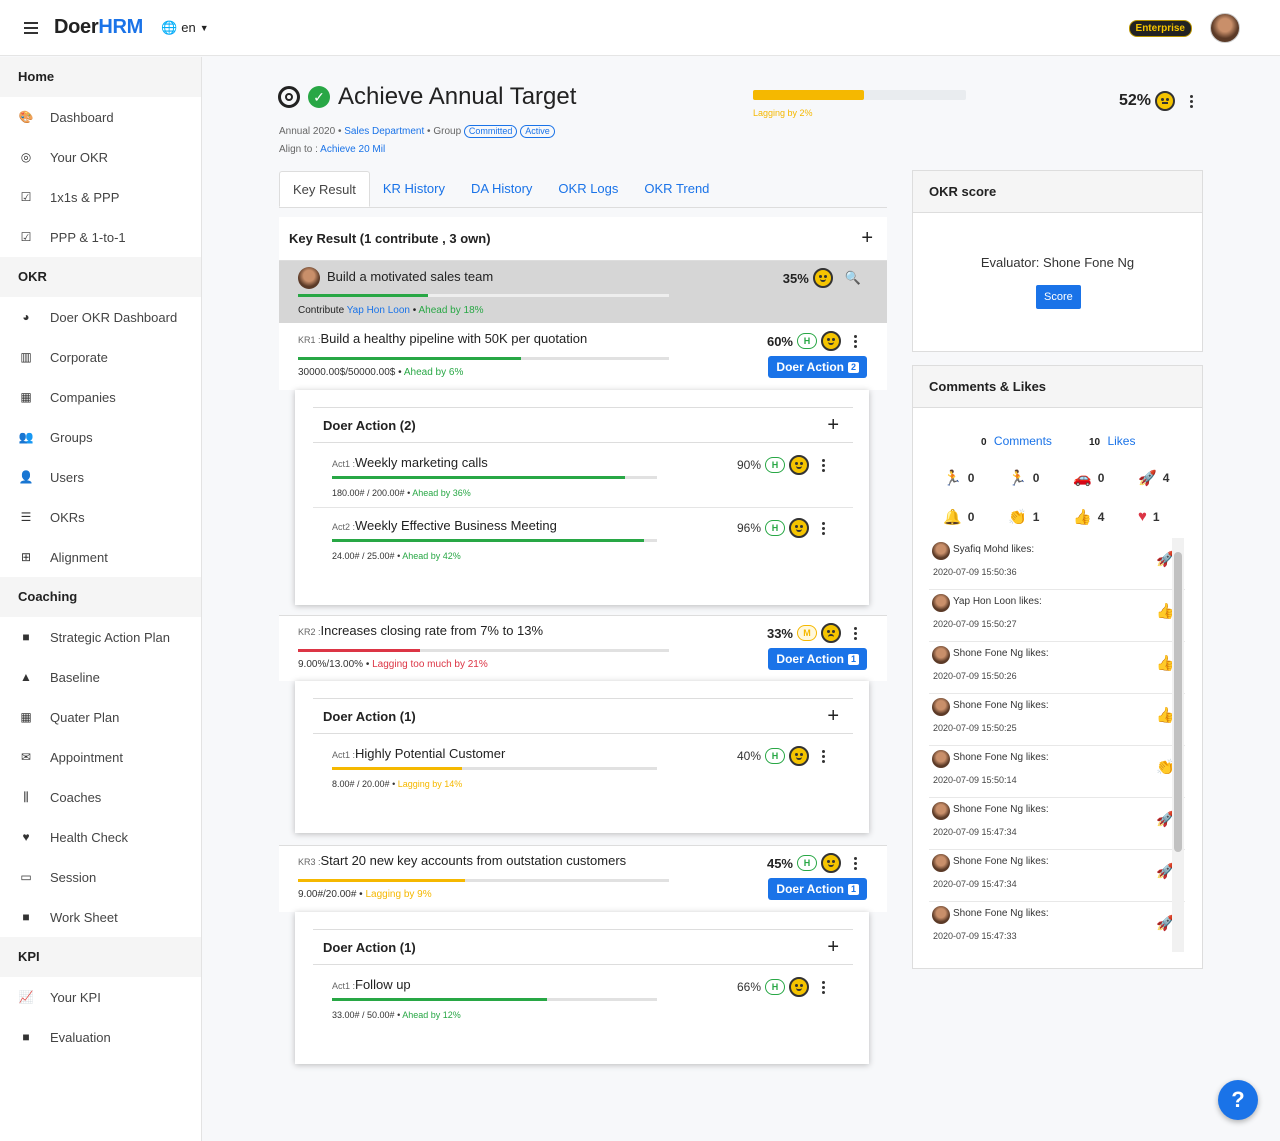 This screenshot has width=1280, height=1141. I want to click on sidebar-item-doer-okr-dashboard: ◕ Doer OKR Dashboard, so click(100, 317).